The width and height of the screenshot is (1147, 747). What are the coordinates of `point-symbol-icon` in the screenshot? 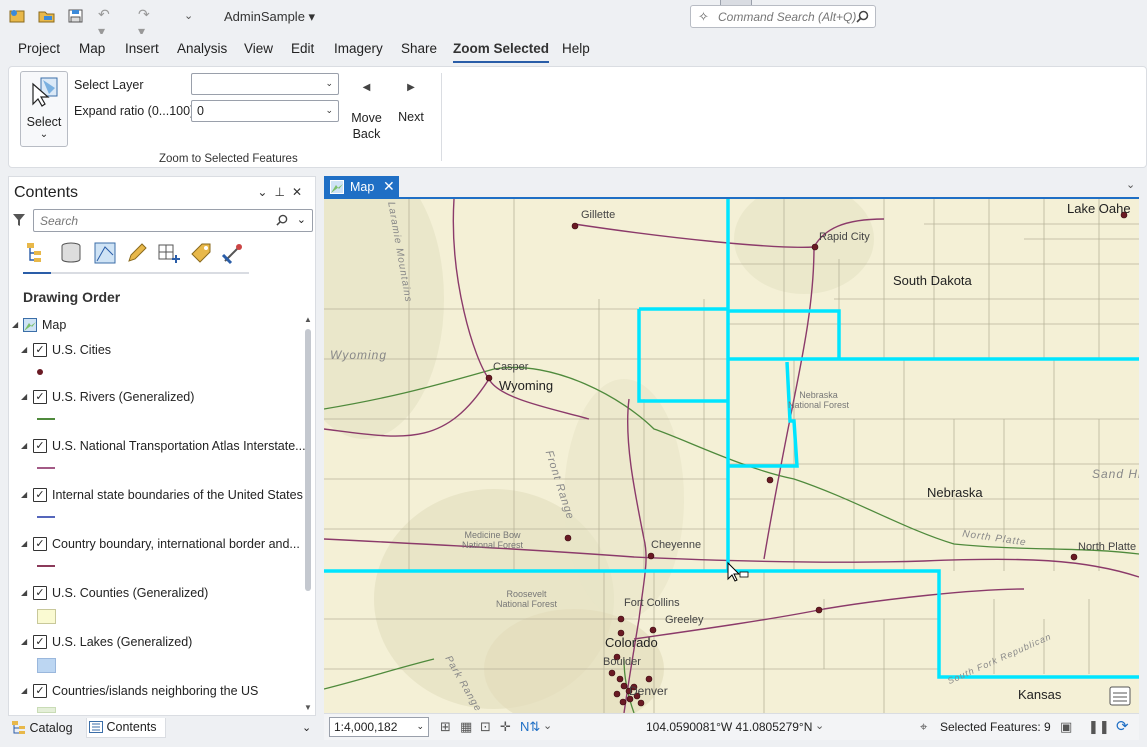 It's located at (40, 372).